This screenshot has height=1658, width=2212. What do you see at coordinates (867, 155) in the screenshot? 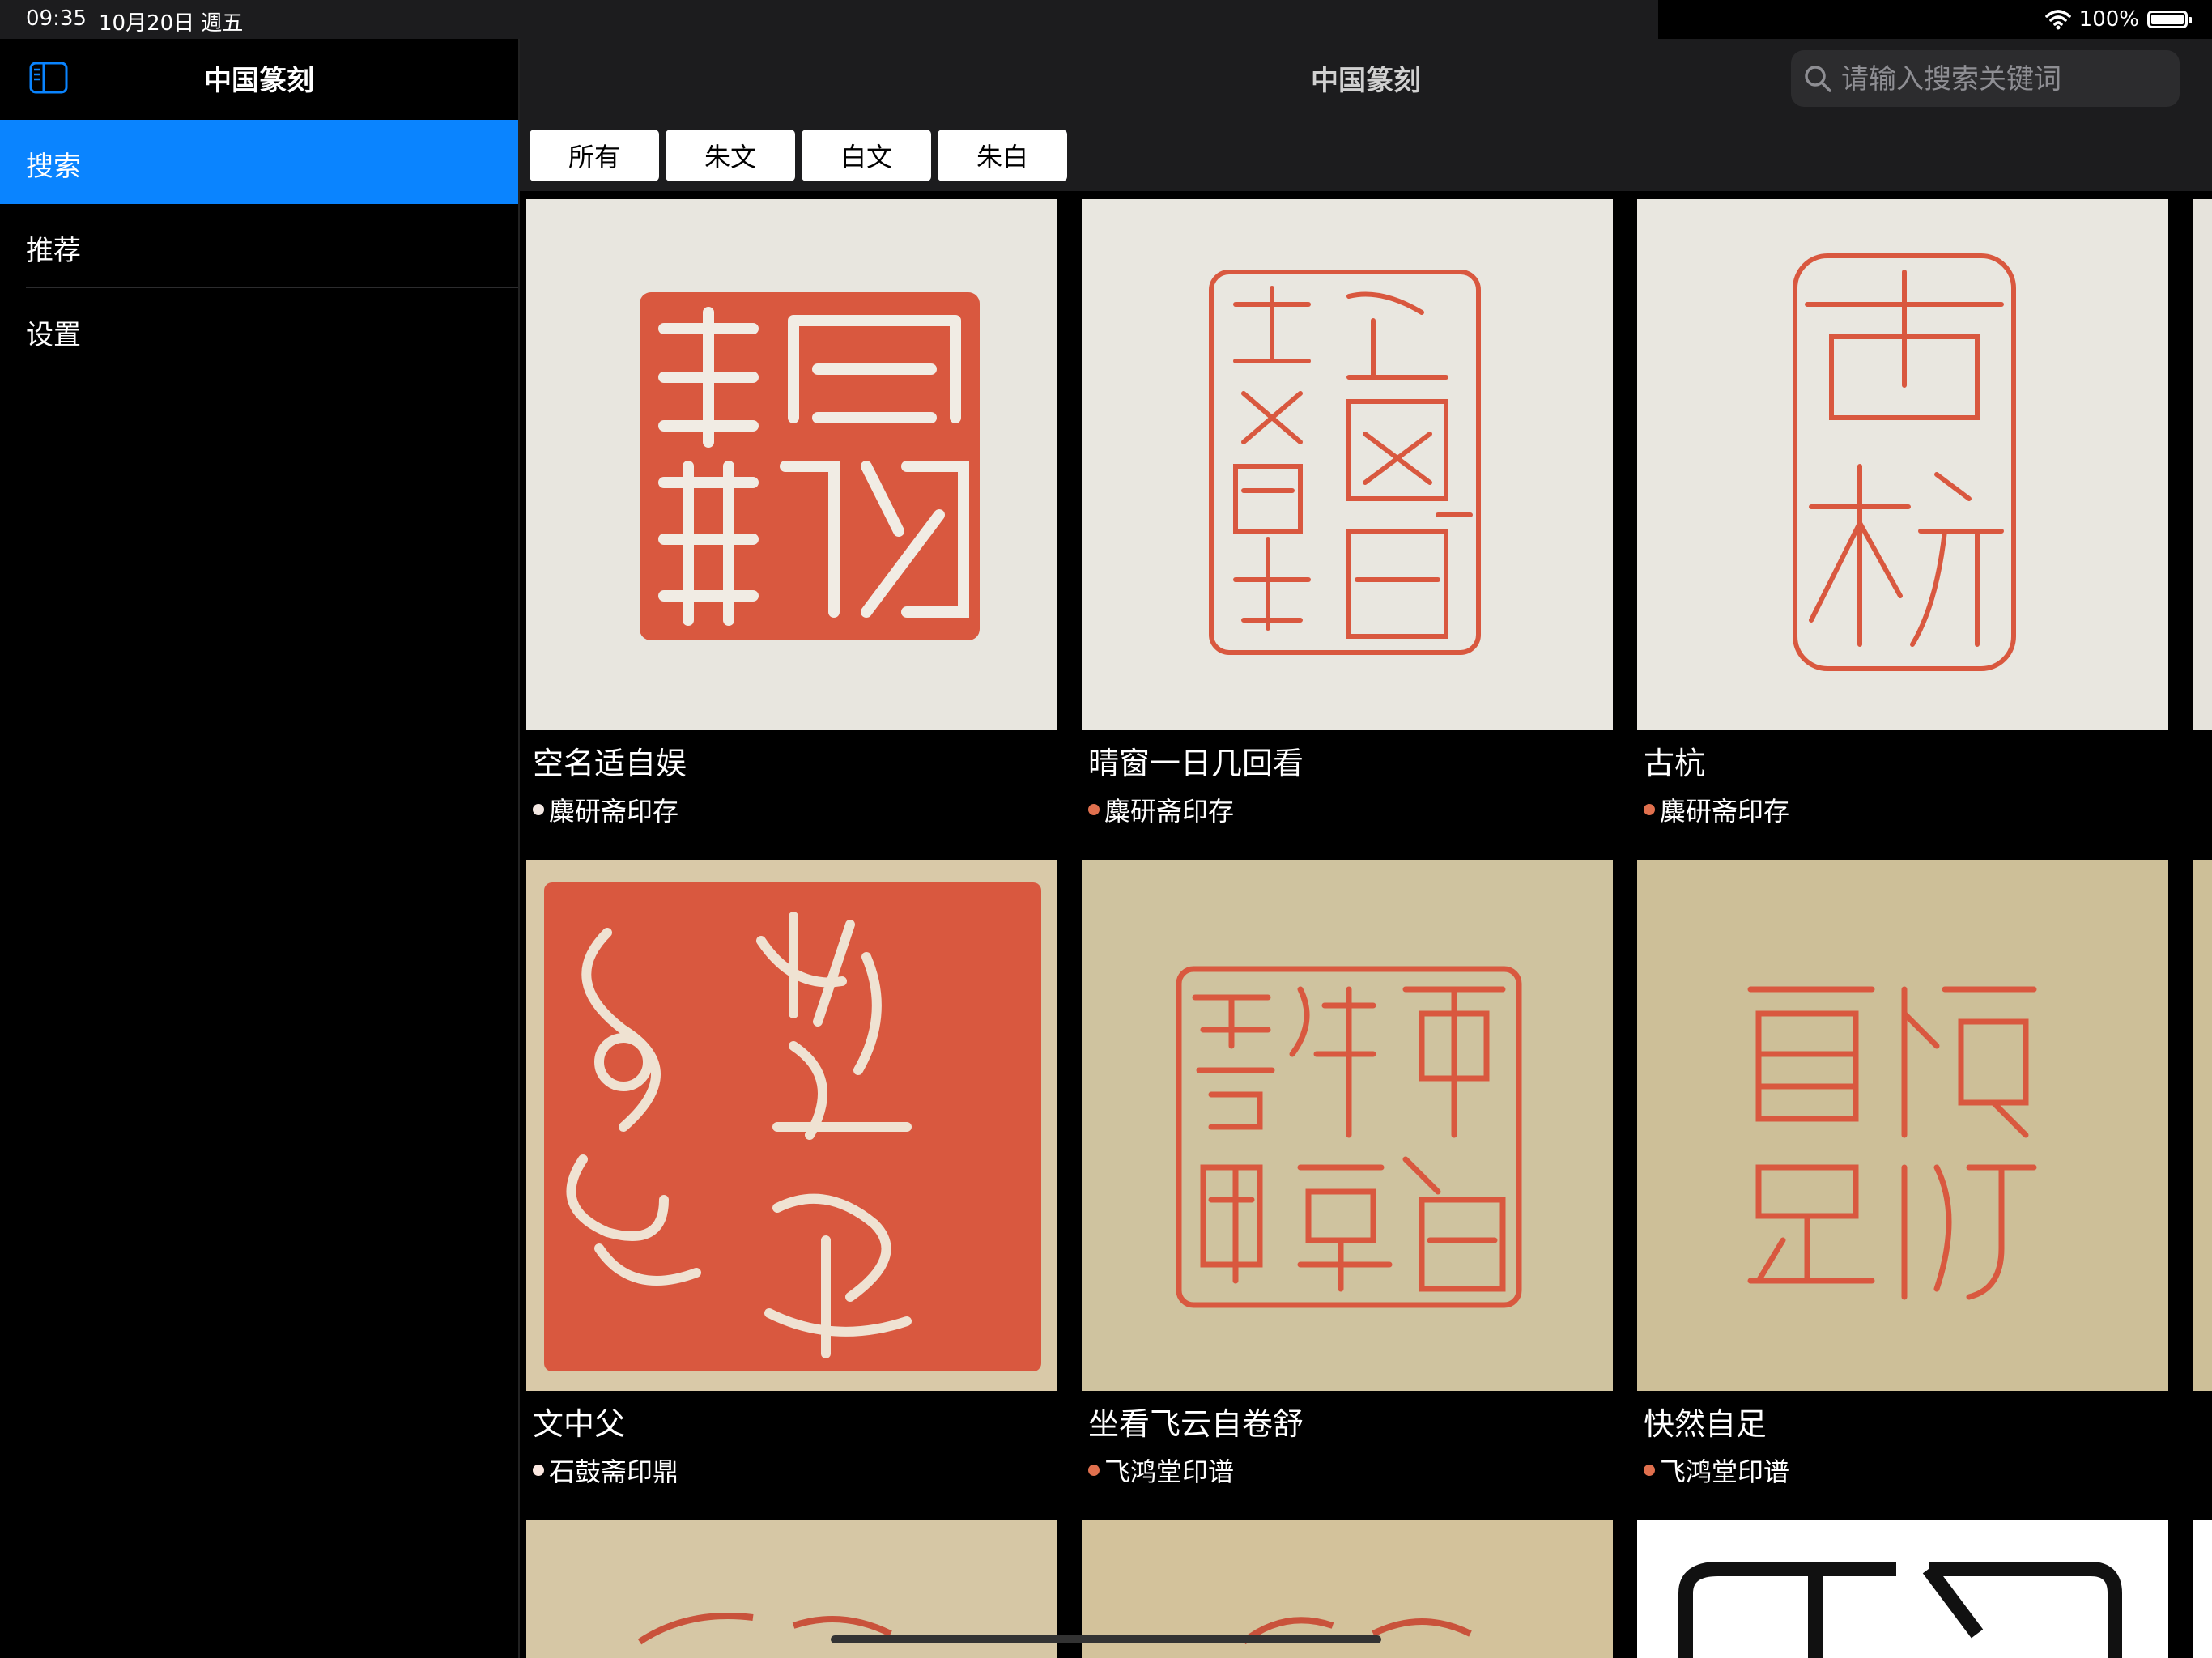
I see `filter-baiwen-button: 白文` at bounding box center [867, 155].